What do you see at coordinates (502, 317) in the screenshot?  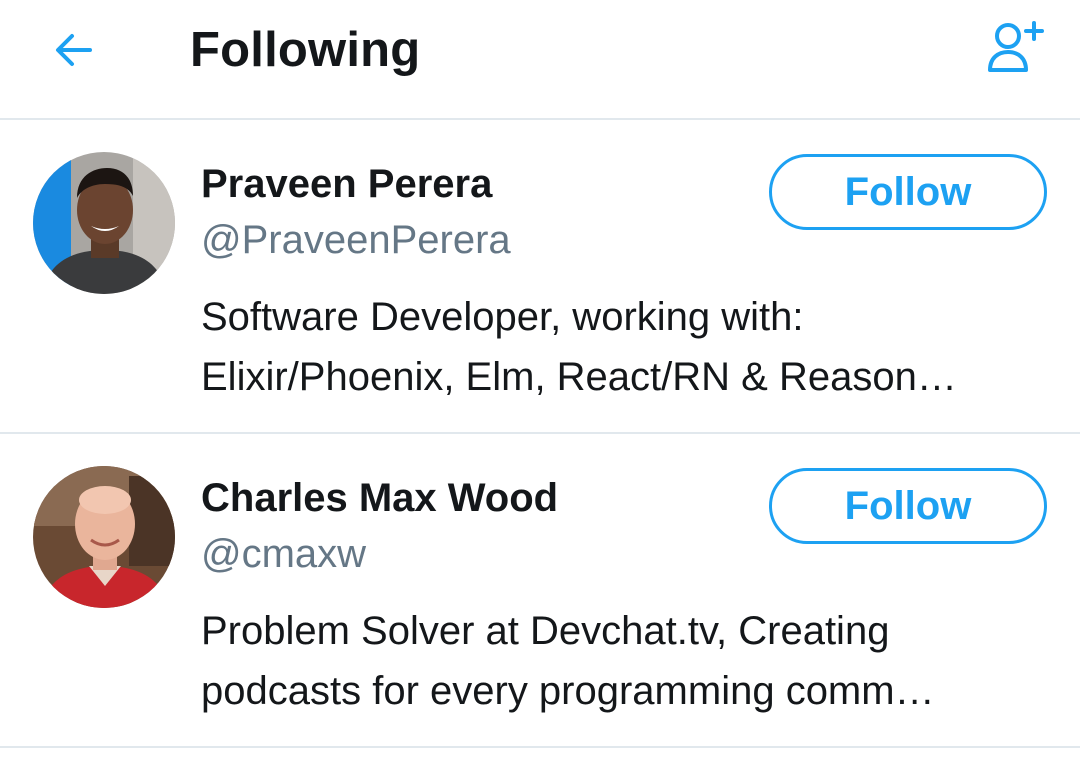 I see `bio-line: Software Developer, working with:` at bounding box center [502, 317].